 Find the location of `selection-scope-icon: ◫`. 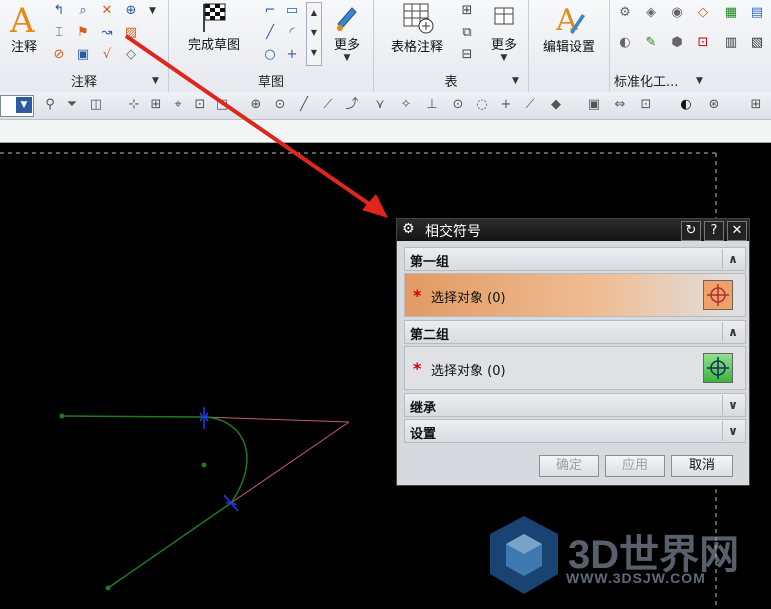

selection-scope-icon: ◫ is located at coordinates (96, 105).